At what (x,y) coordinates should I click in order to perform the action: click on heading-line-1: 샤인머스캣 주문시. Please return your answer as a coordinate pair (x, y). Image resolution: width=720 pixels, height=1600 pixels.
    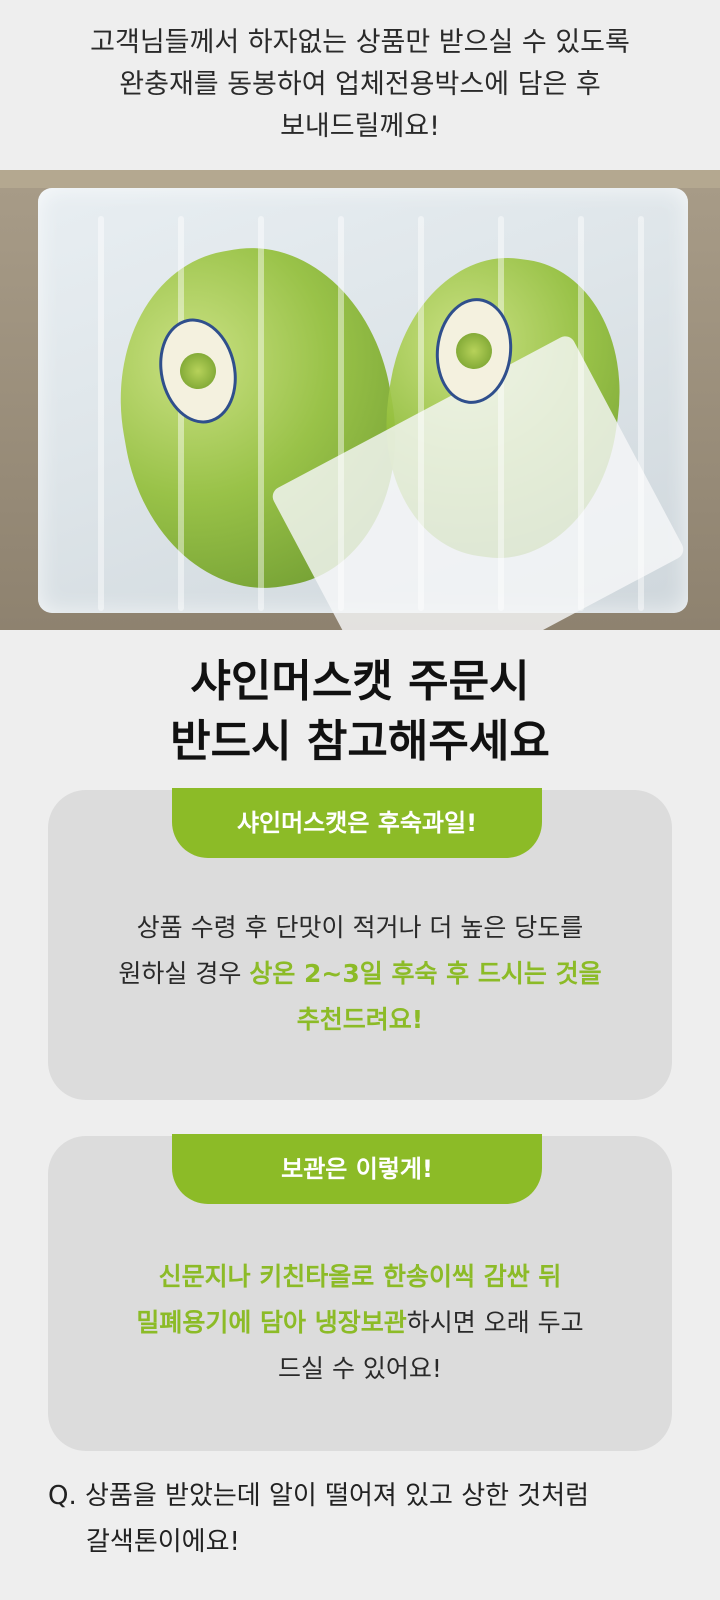
    Looking at the image, I should click on (360, 681).